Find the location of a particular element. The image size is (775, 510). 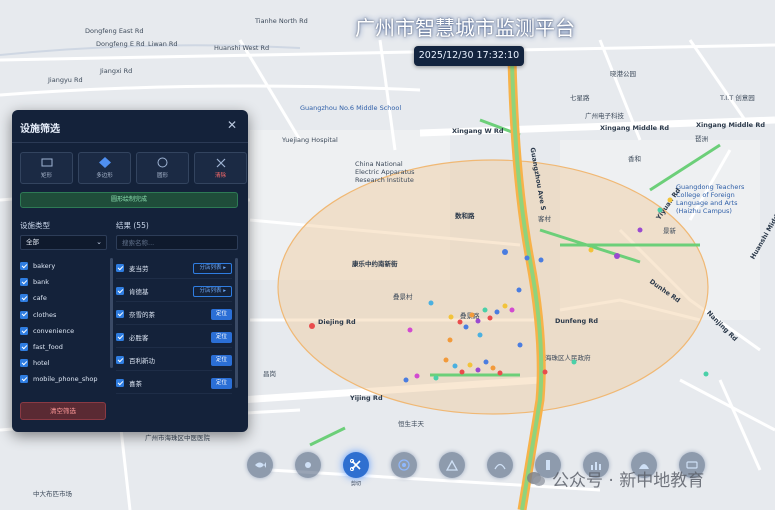

type-label: fast_food is located at coordinates (48, 347).